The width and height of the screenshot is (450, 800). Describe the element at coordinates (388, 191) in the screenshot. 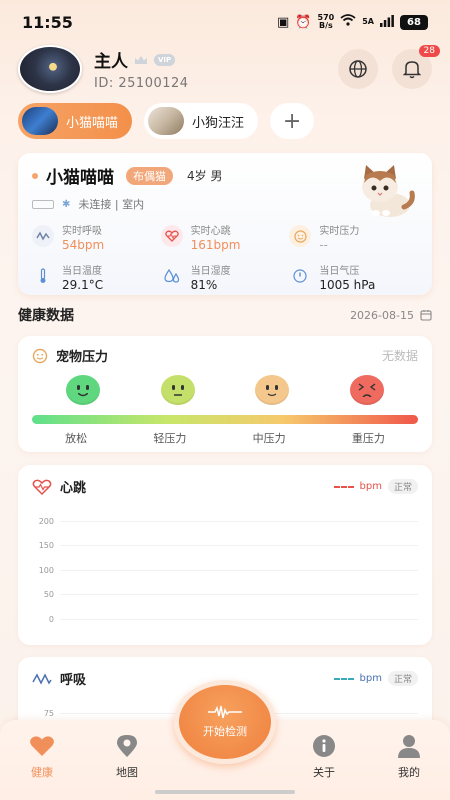

I see `cat-illustration-icon` at that location.